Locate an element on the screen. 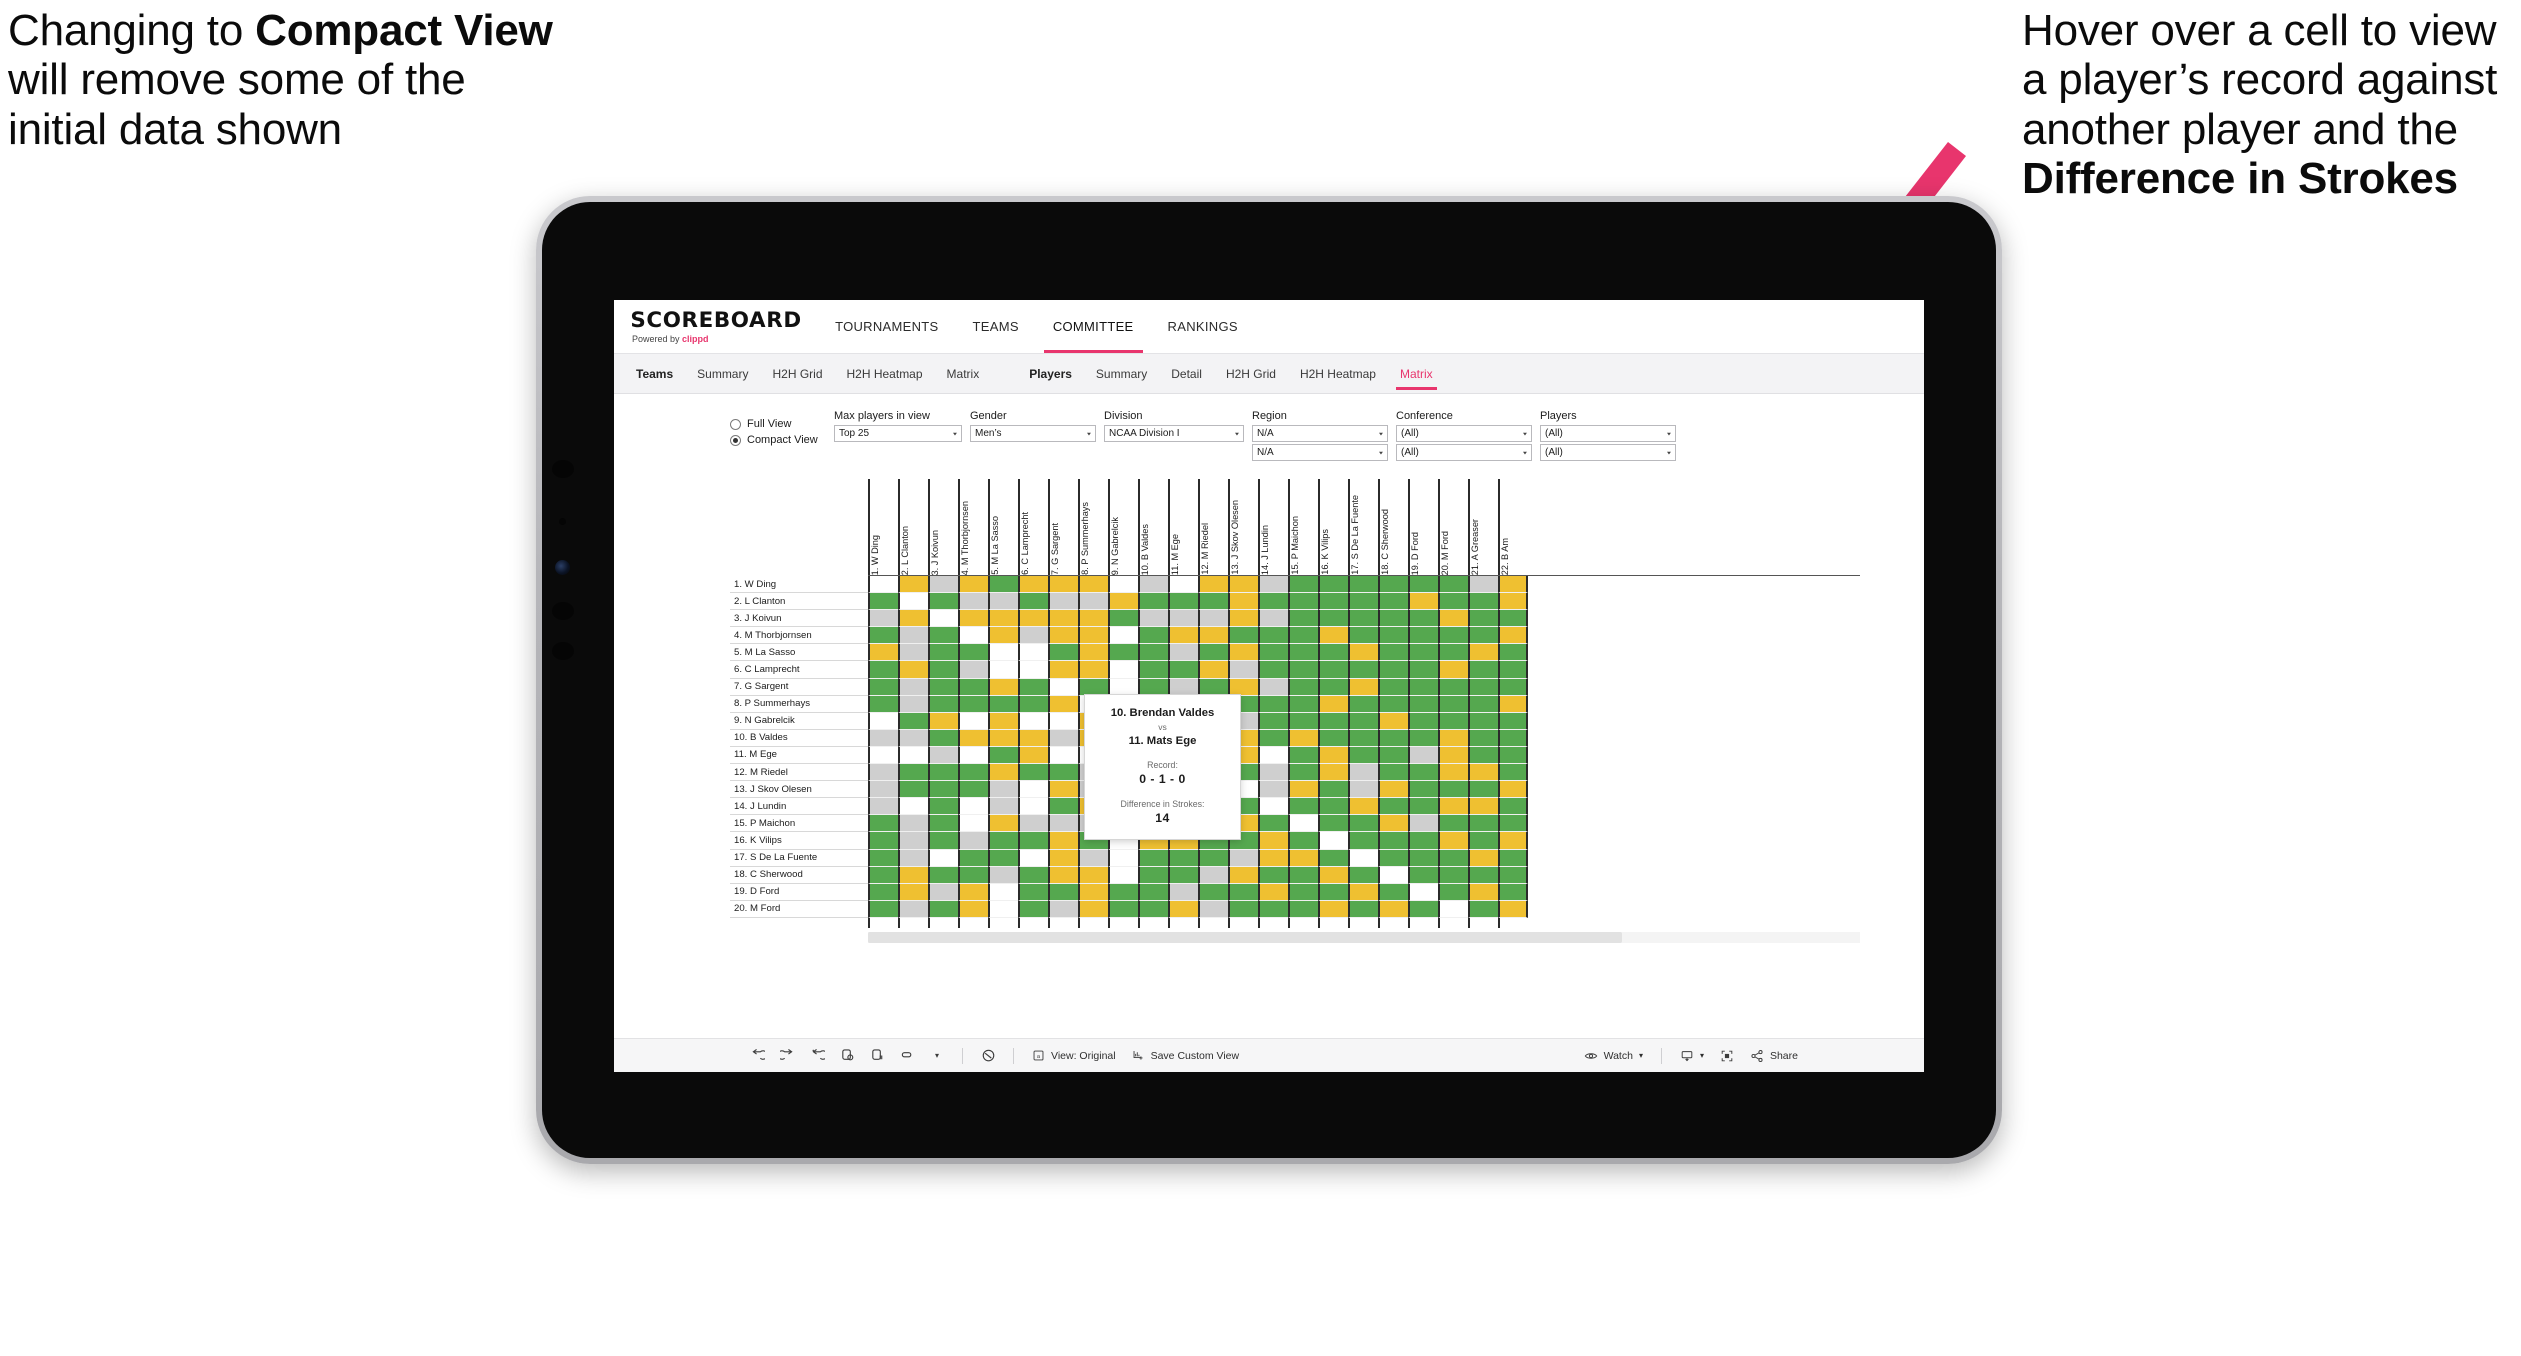 The image size is (2521, 1356). highlight-icon is located at coordinates (907, 1056).